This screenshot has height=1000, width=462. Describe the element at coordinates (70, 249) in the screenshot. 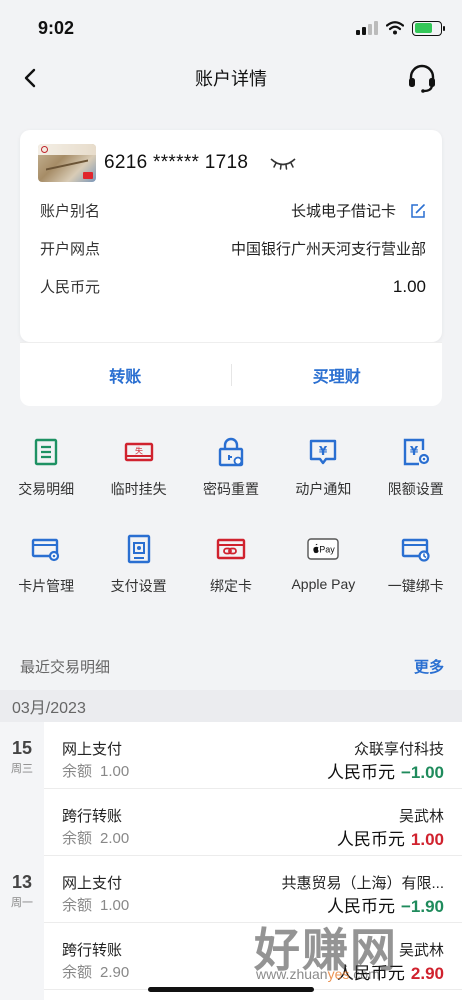

I see `branch-label: 开户网点` at that location.